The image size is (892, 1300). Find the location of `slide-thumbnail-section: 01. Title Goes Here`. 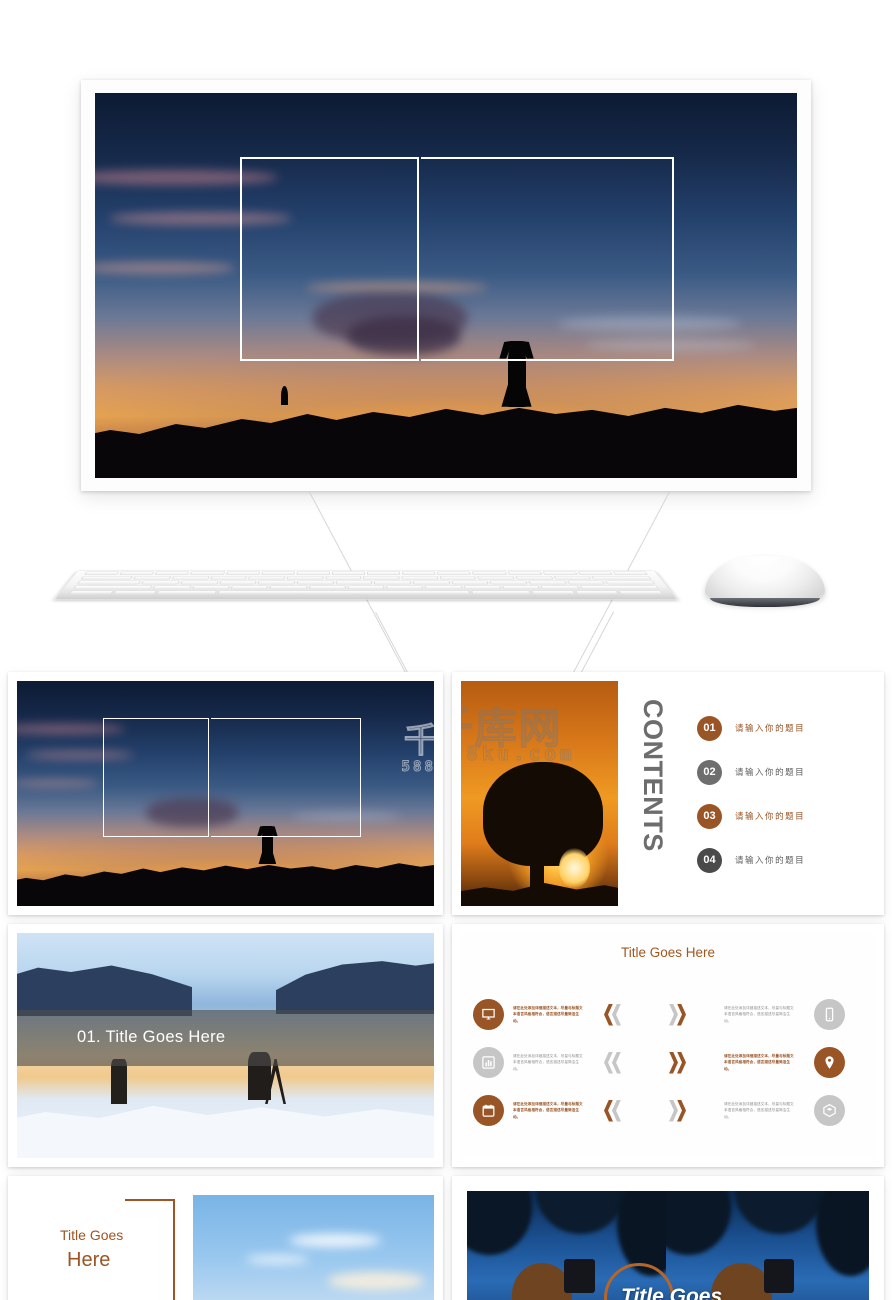

slide-thumbnail-section: 01. Title Goes Here is located at coordinates (225, 1045).